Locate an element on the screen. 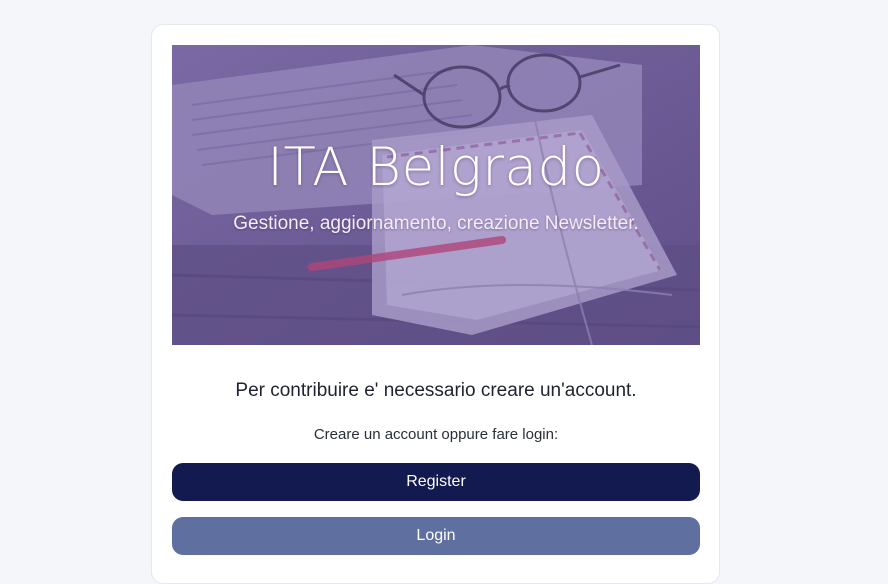 The image size is (888, 584). login-instruction: Creare un account oppure fare login: is located at coordinates (436, 434).